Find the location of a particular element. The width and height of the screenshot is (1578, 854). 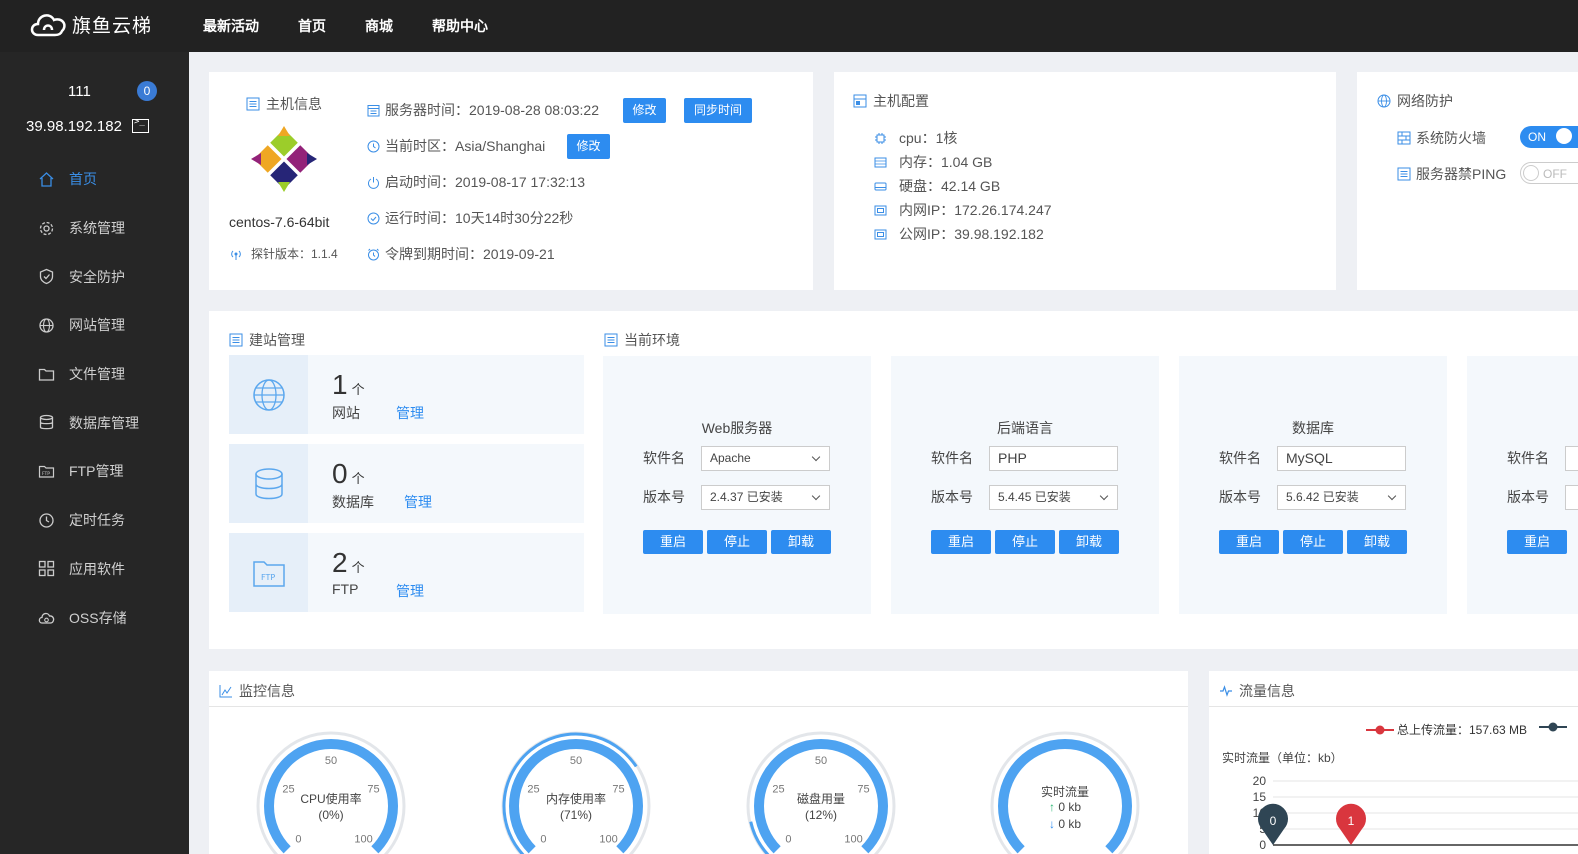

terminal-icon is located at coordinates (140, 125).